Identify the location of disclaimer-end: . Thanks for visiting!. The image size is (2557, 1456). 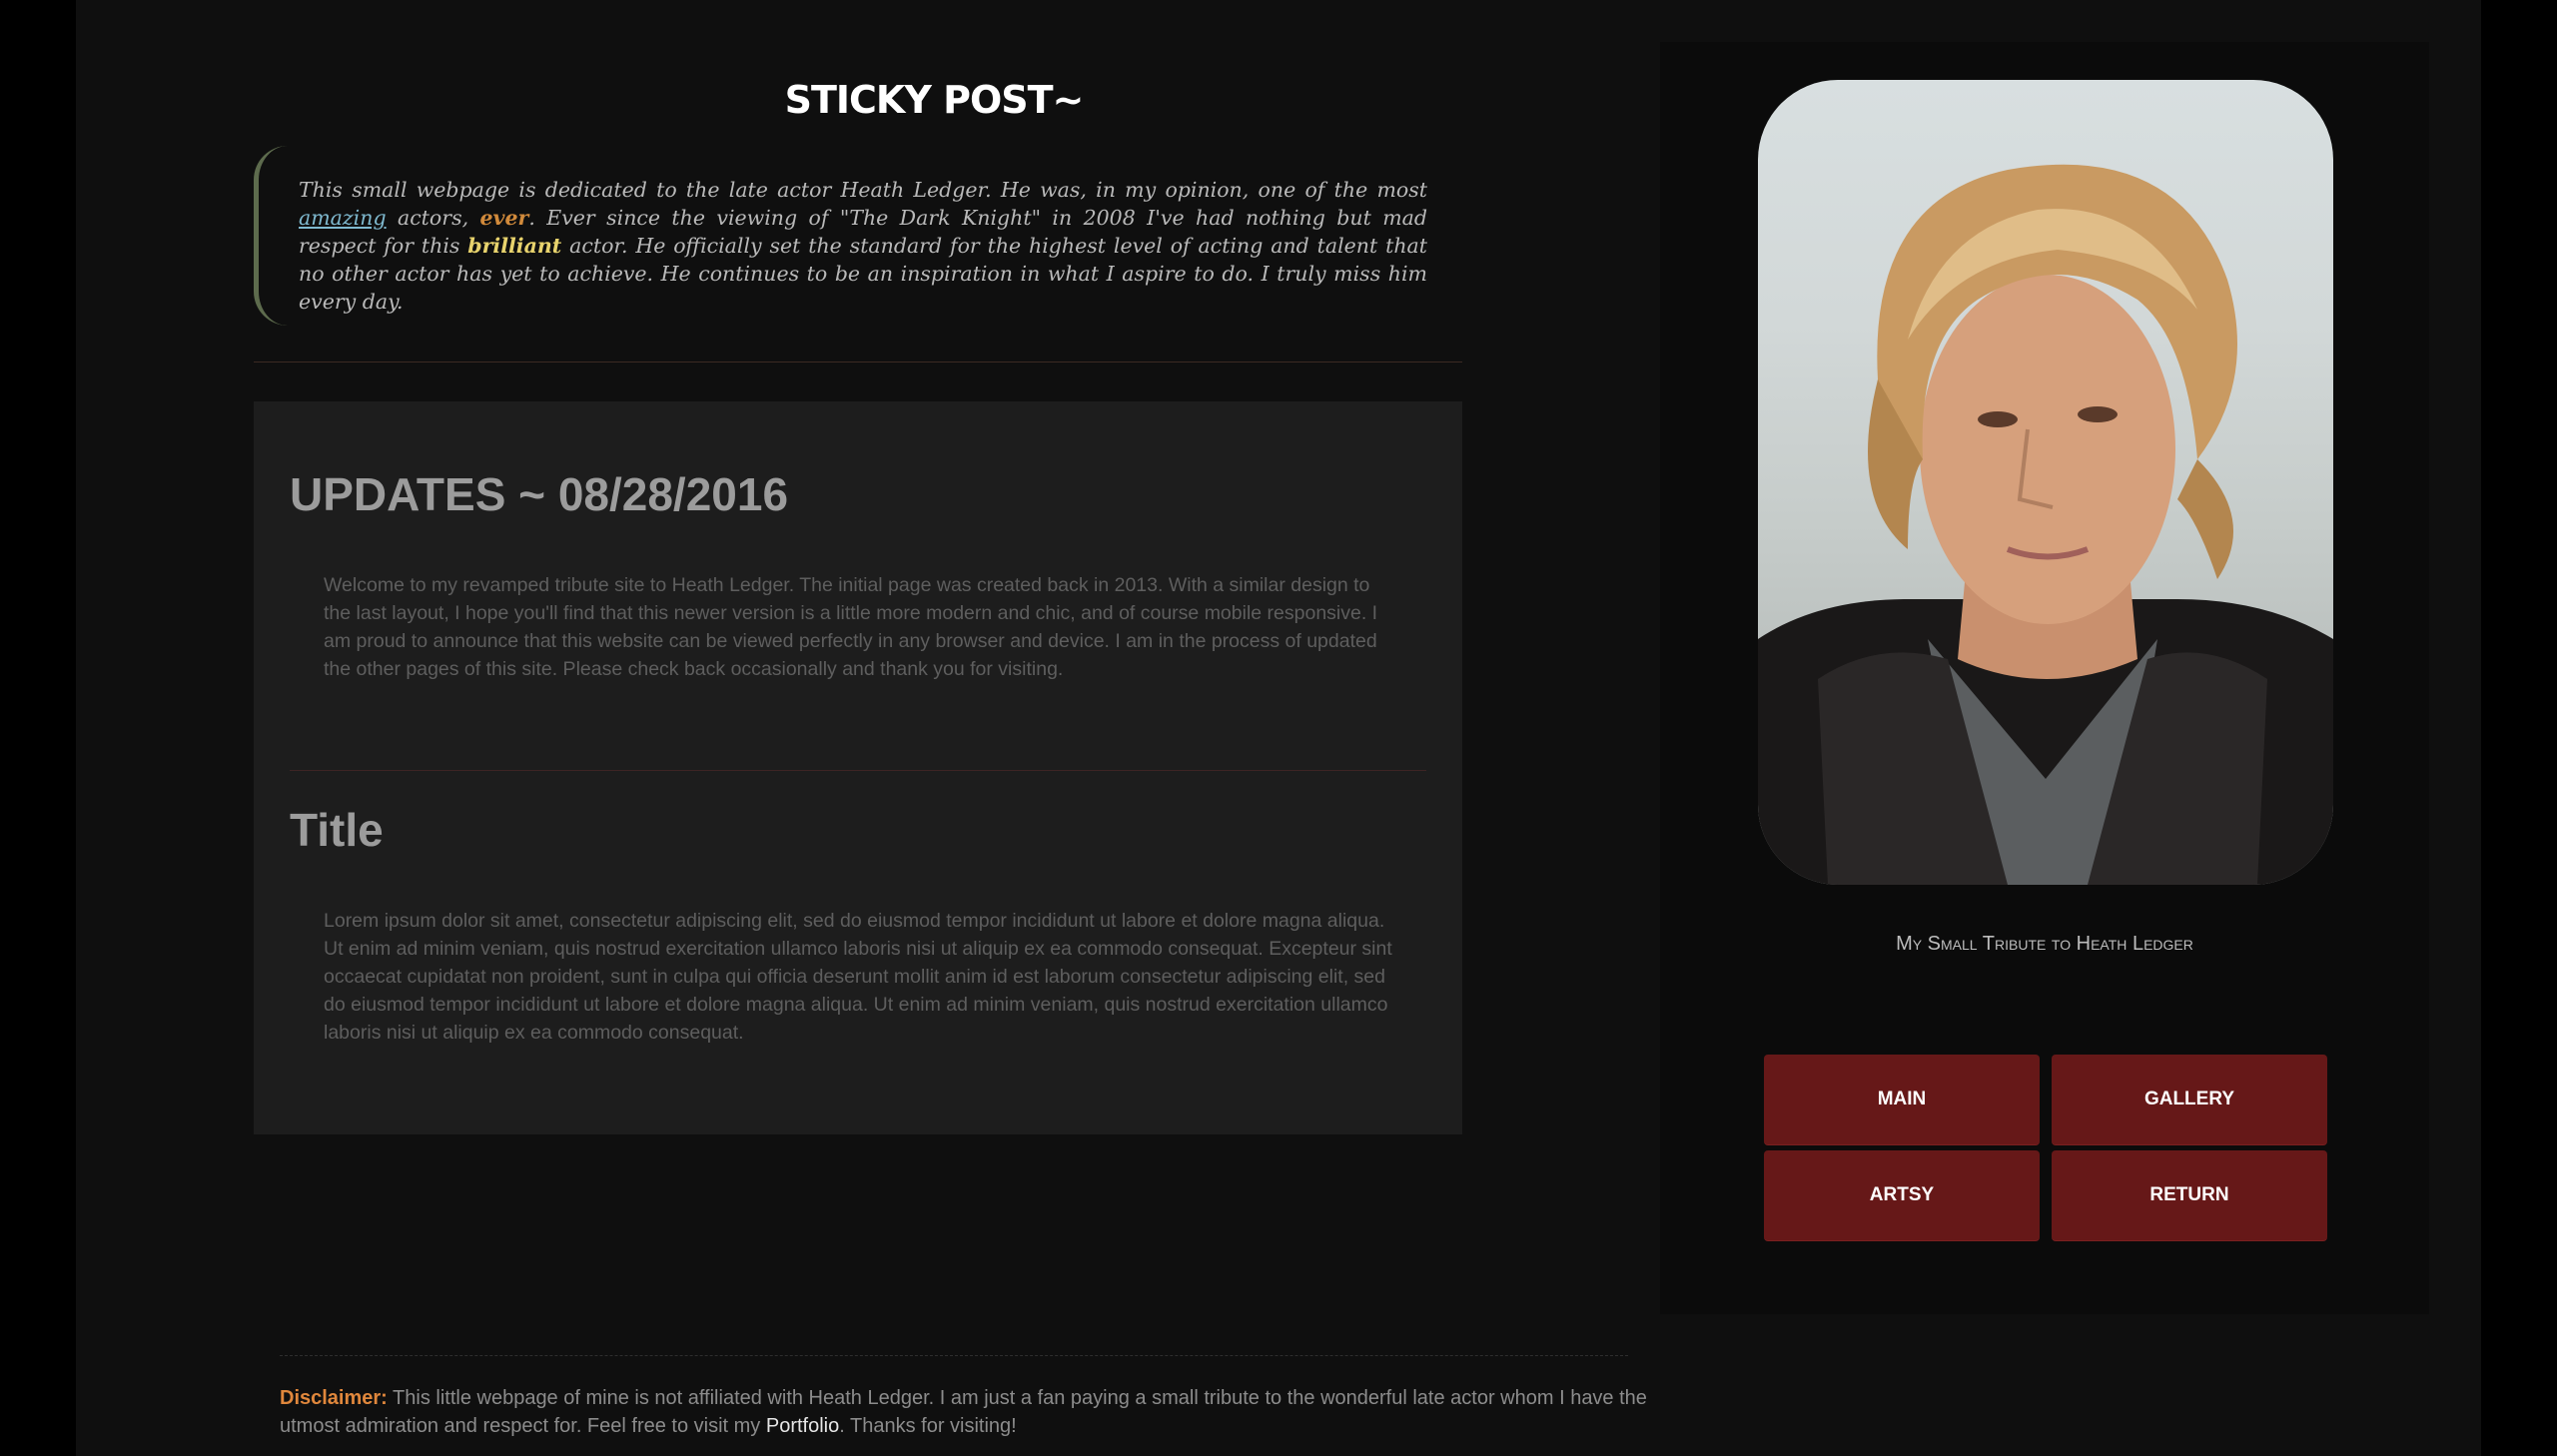
(928, 1426).